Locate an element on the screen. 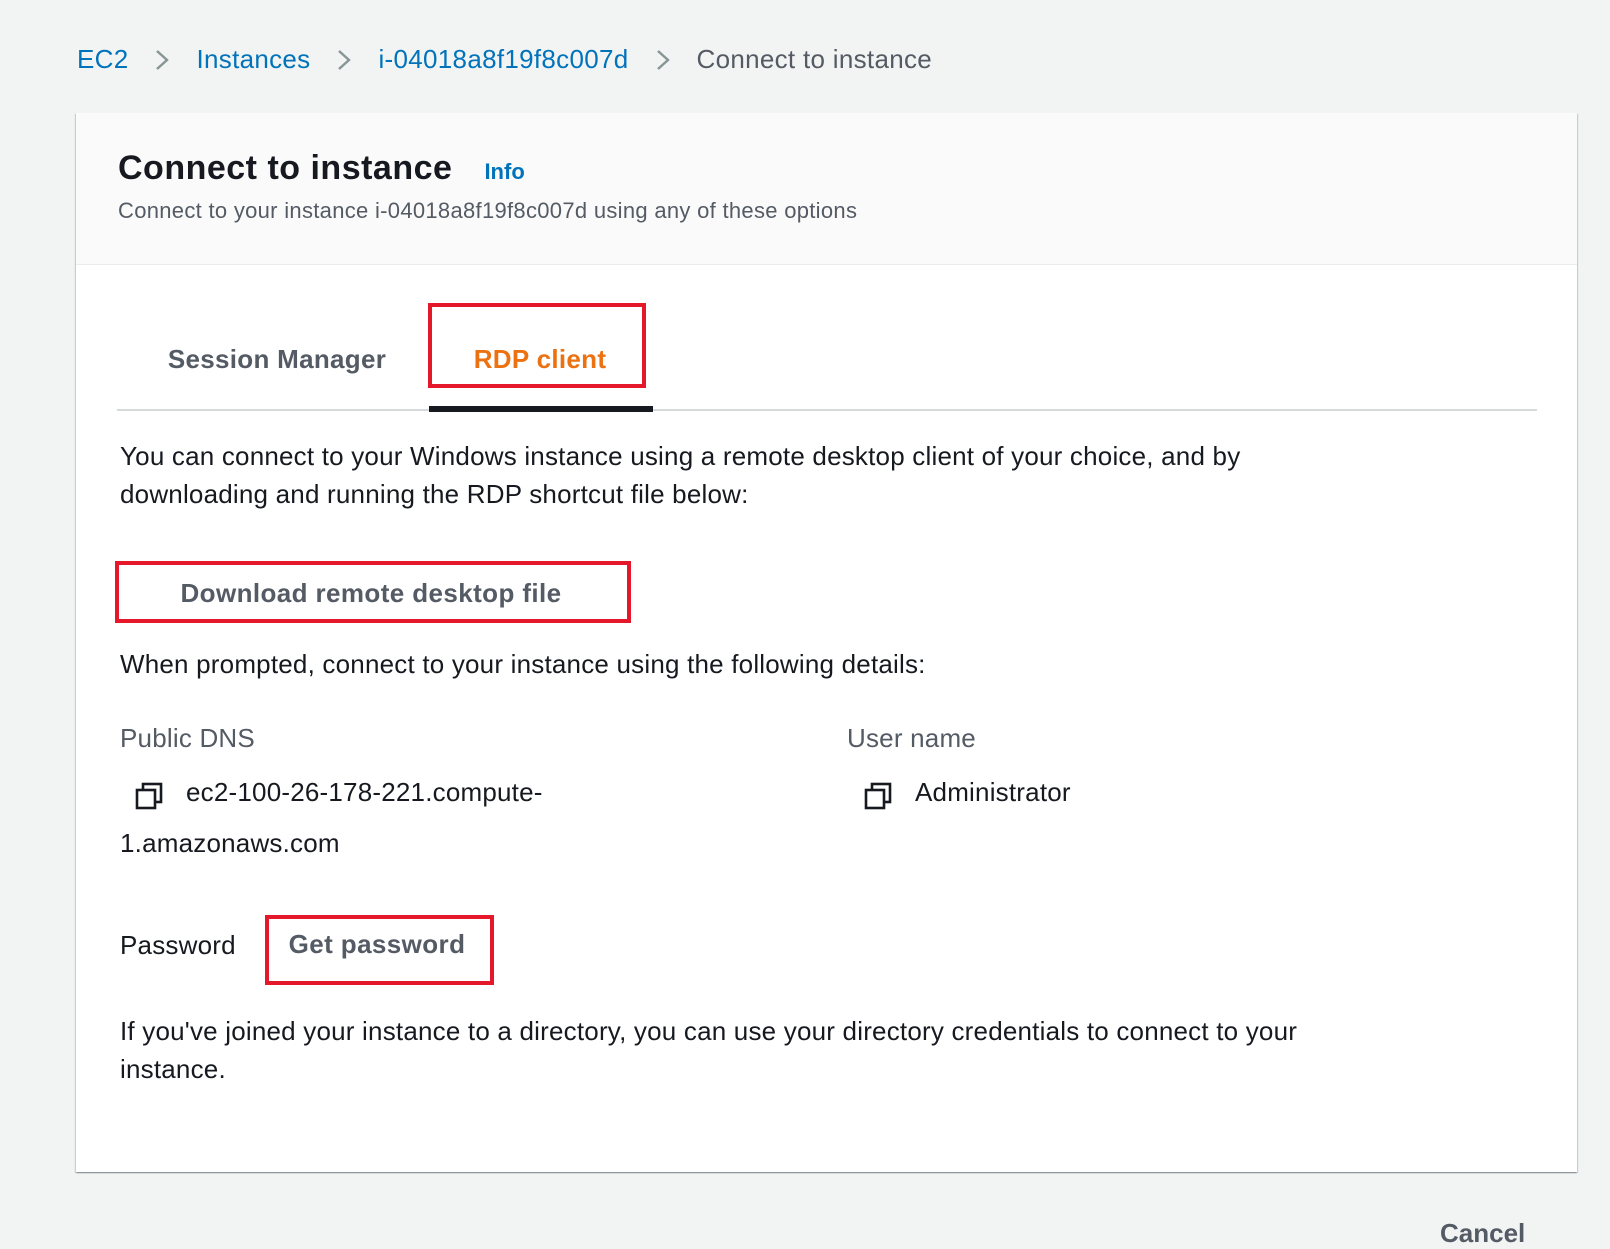  cancel-button: Cancel is located at coordinates (1482, 1233).